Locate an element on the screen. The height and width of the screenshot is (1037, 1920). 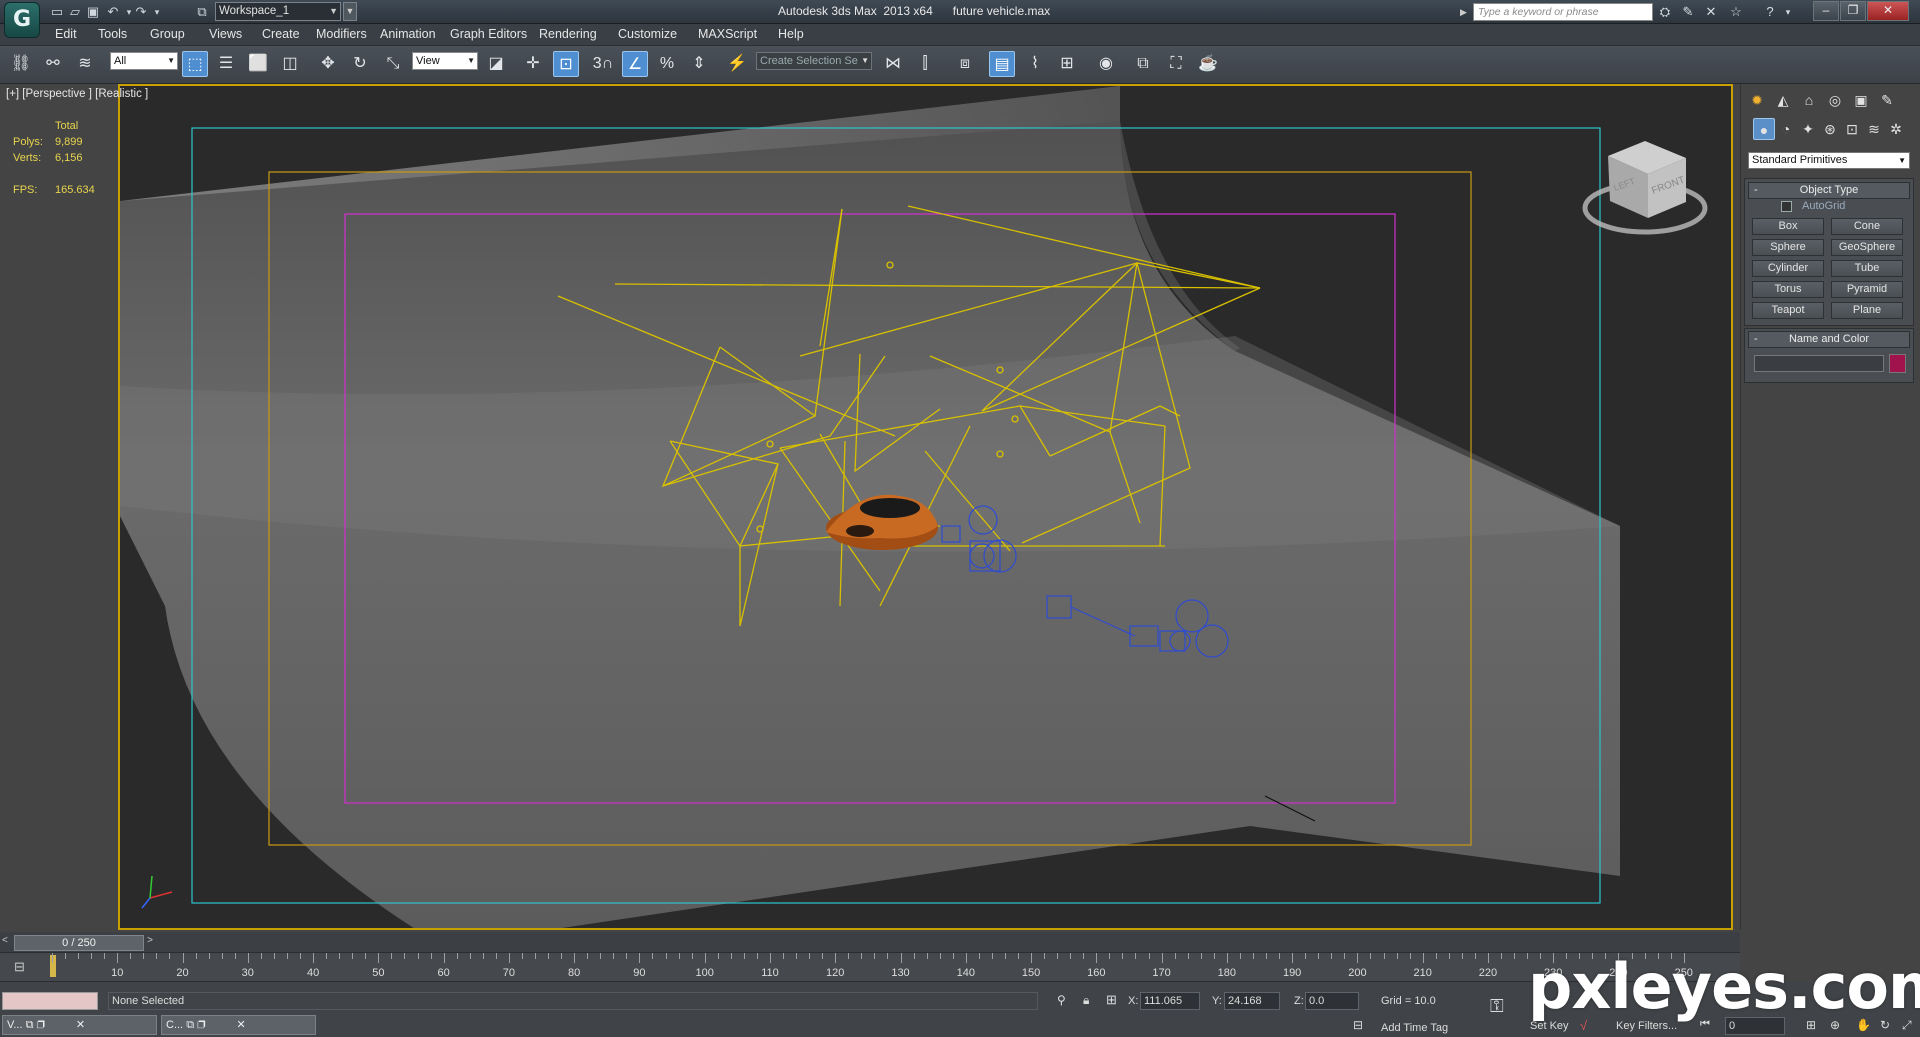
menu-modifiers: Modifiers is located at coordinates (341, 34).